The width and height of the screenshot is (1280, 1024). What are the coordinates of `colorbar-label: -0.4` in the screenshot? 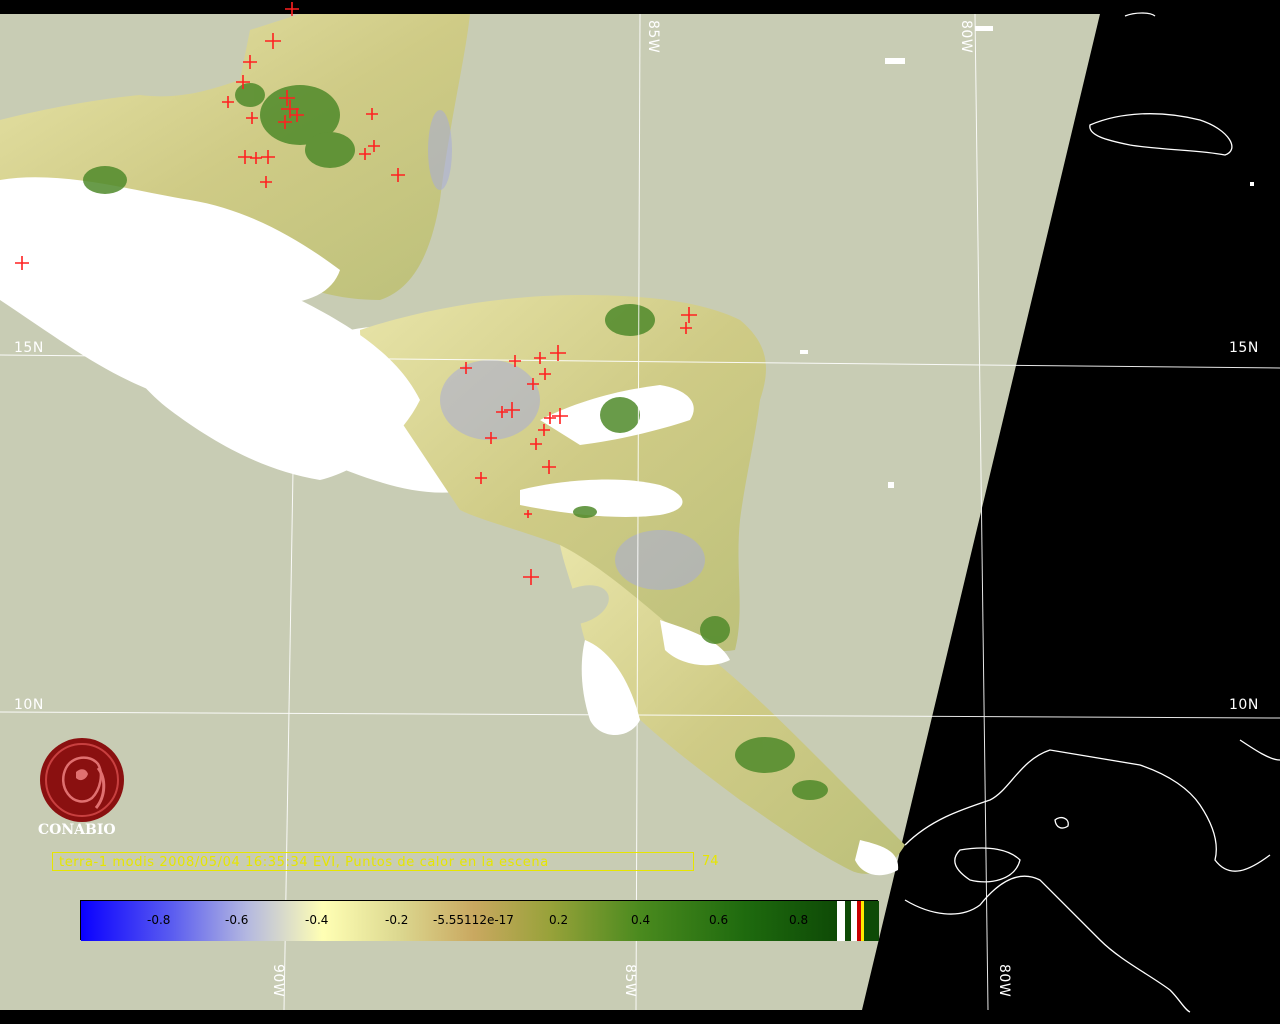 It's located at (317, 920).